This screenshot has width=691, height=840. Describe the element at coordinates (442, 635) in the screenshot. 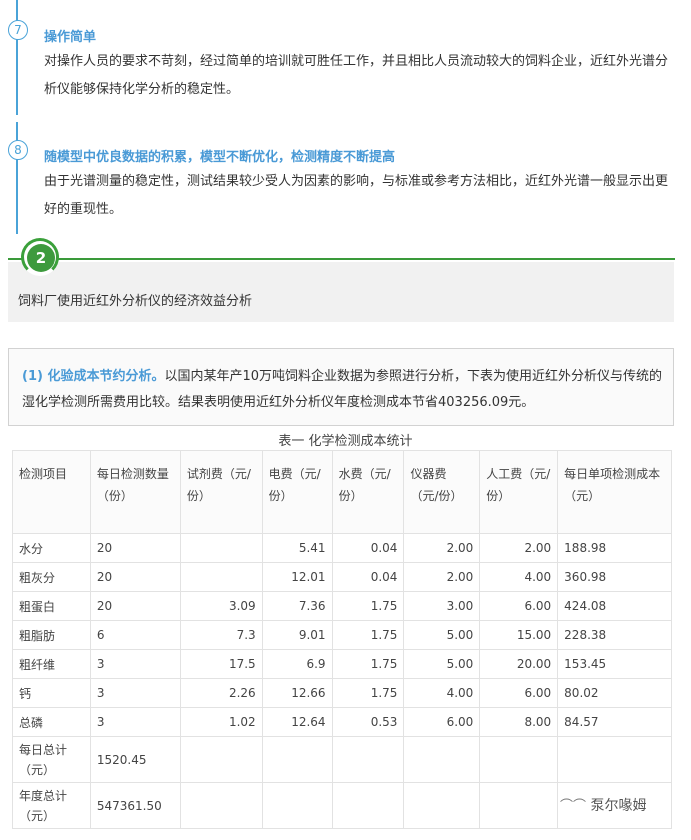

I see `cell: 5.00` at that location.